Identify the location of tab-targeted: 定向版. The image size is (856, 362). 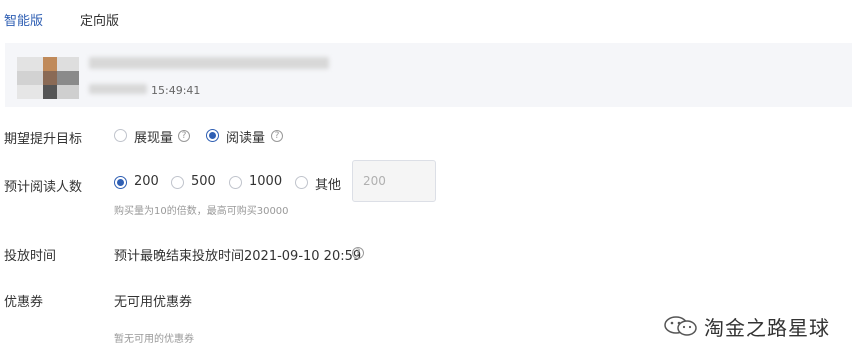
(99, 19).